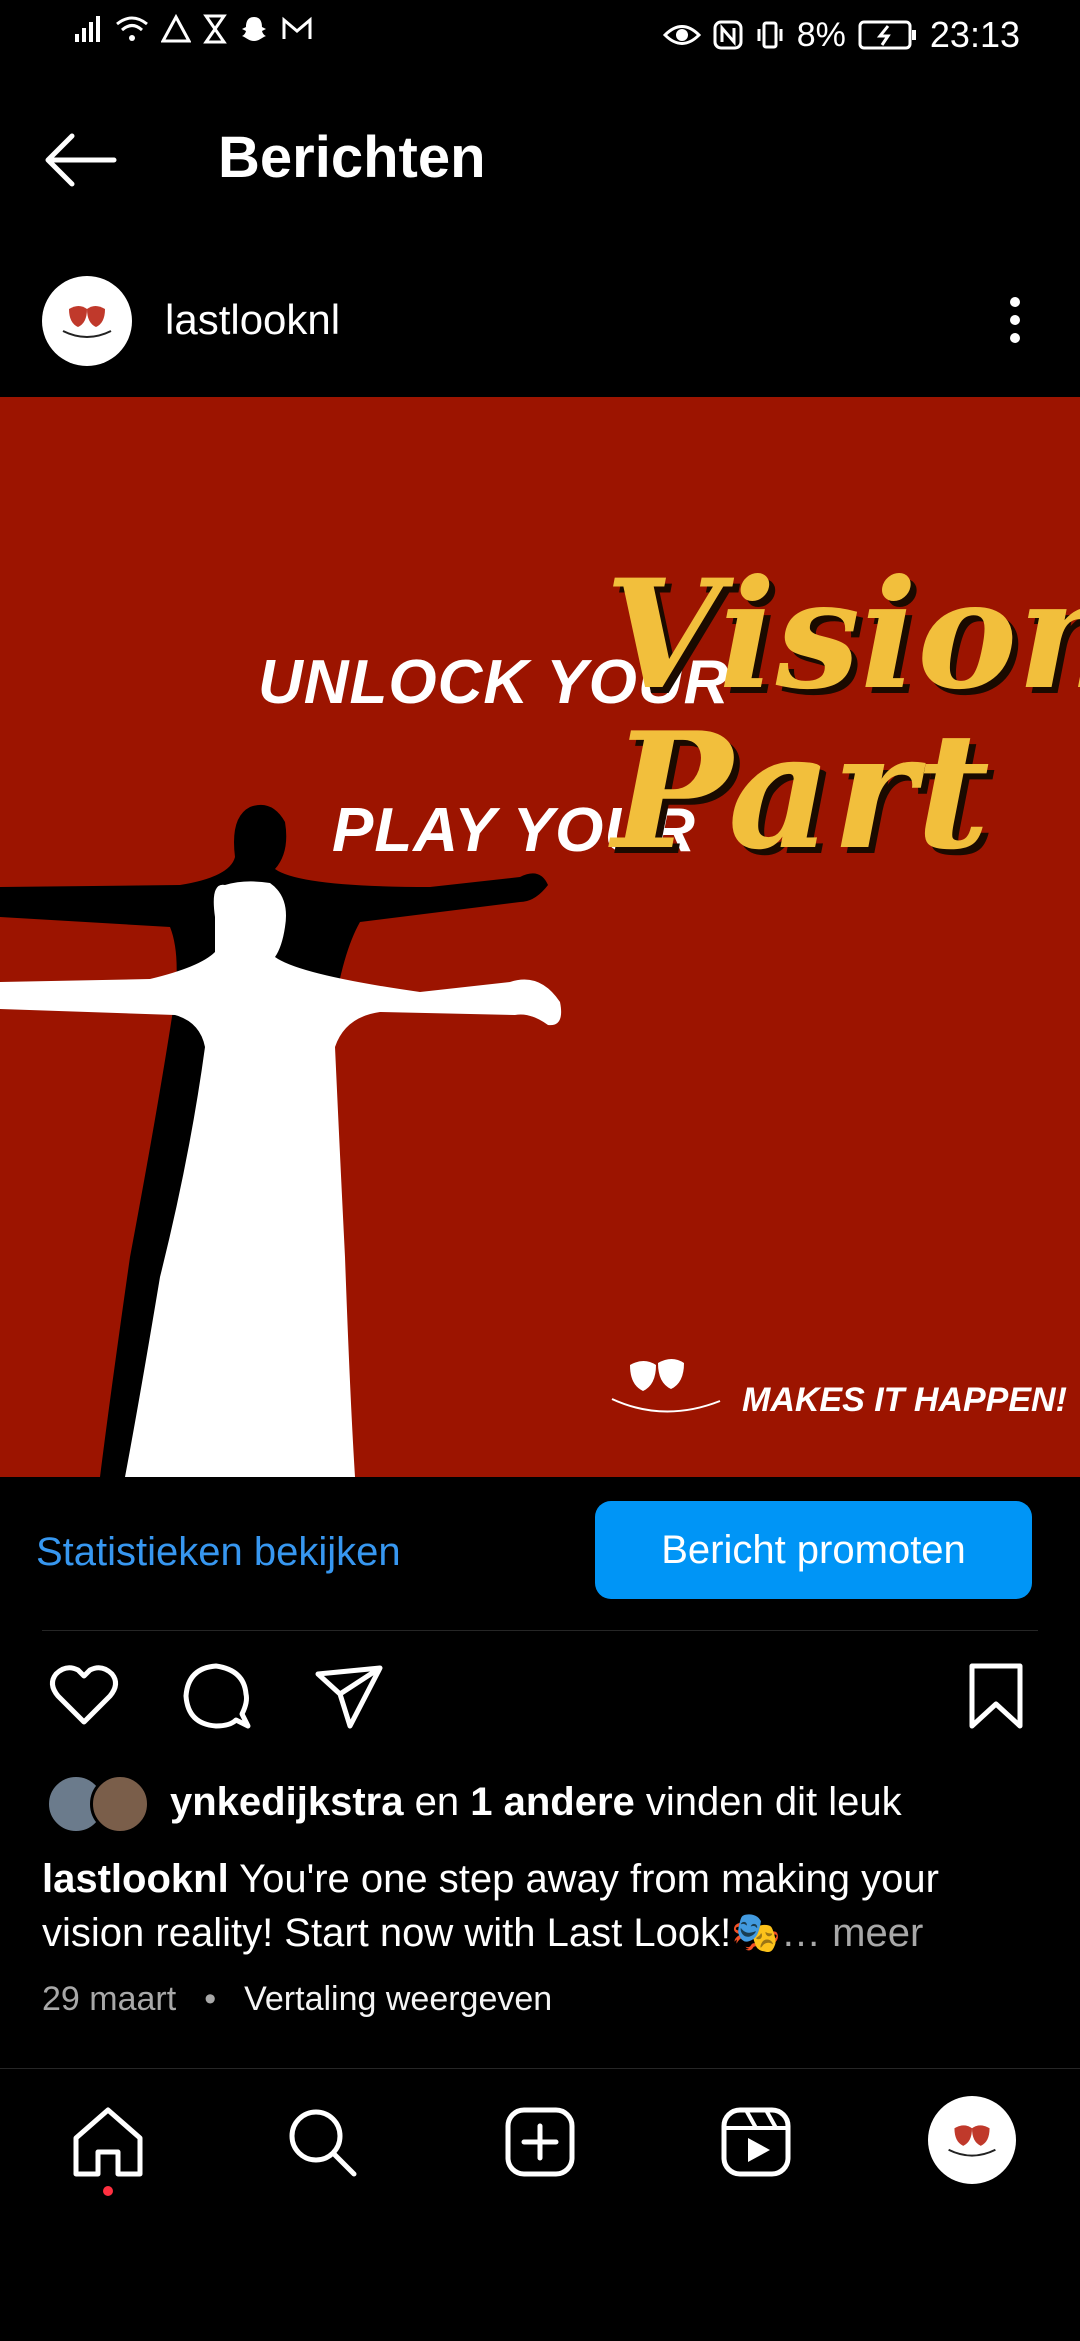 The height and width of the screenshot is (2341, 1080). What do you see at coordinates (681, 35) in the screenshot?
I see `eye-icon` at bounding box center [681, 35].